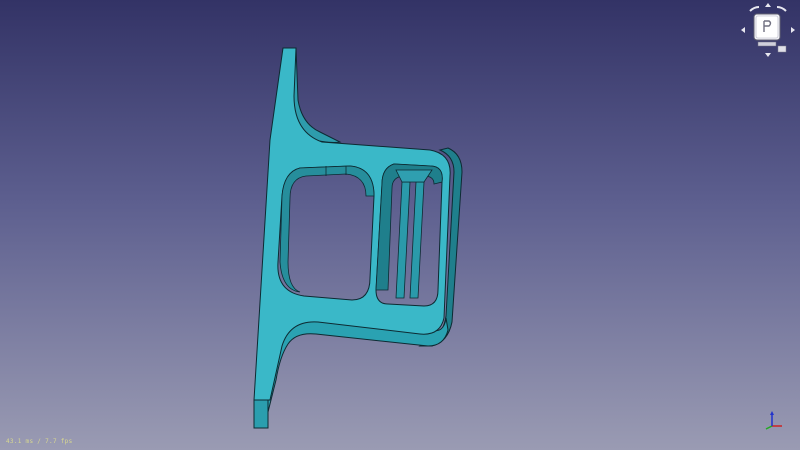  I want to click on rotate-left-icon, so click(743, 30).